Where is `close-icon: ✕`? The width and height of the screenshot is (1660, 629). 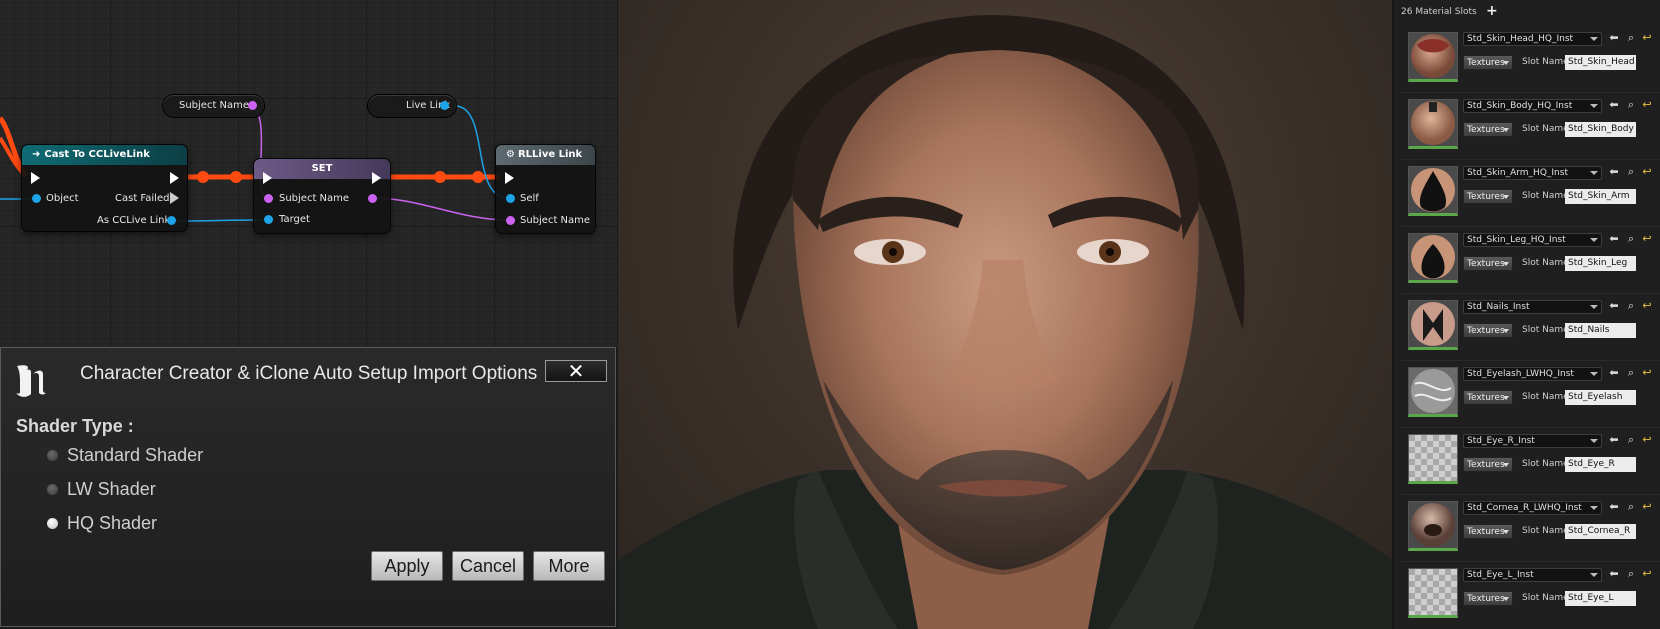
close-icon: ✕ is located at coordinates (576, 371).